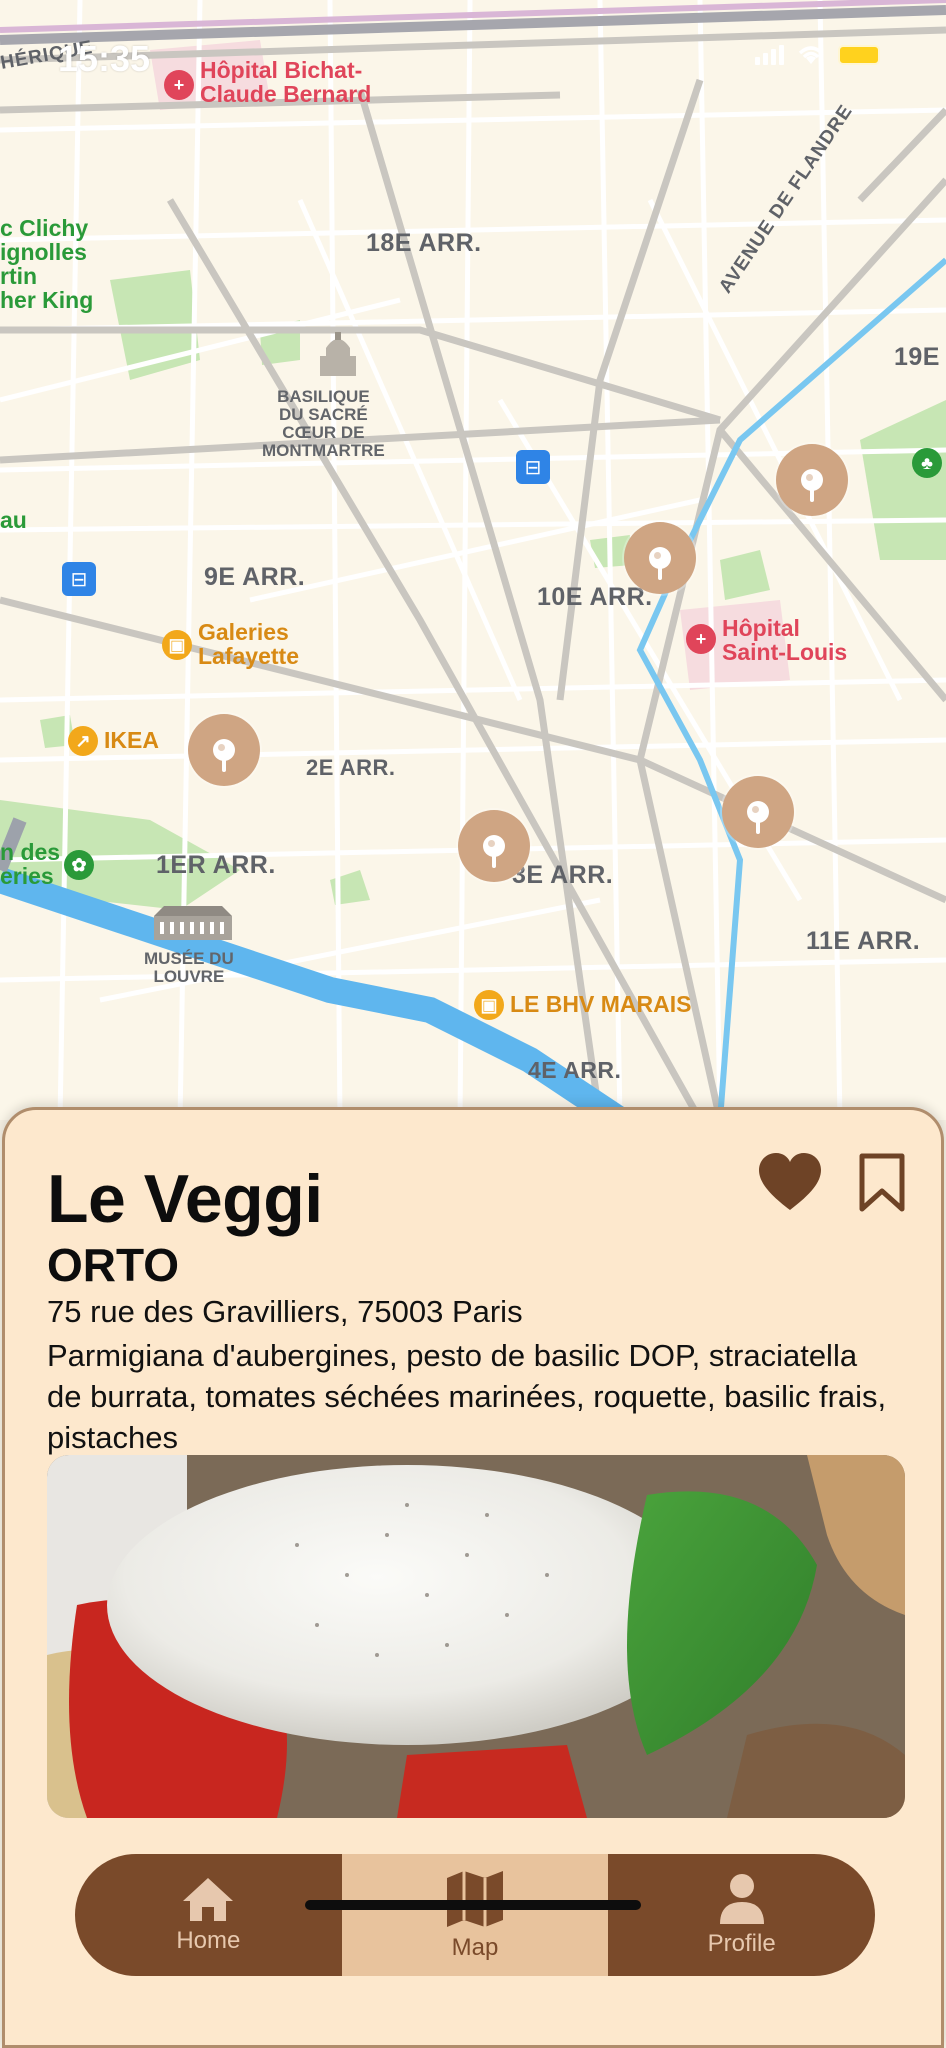  I want to click on district-label: 11E ARR., so click(863, 941).